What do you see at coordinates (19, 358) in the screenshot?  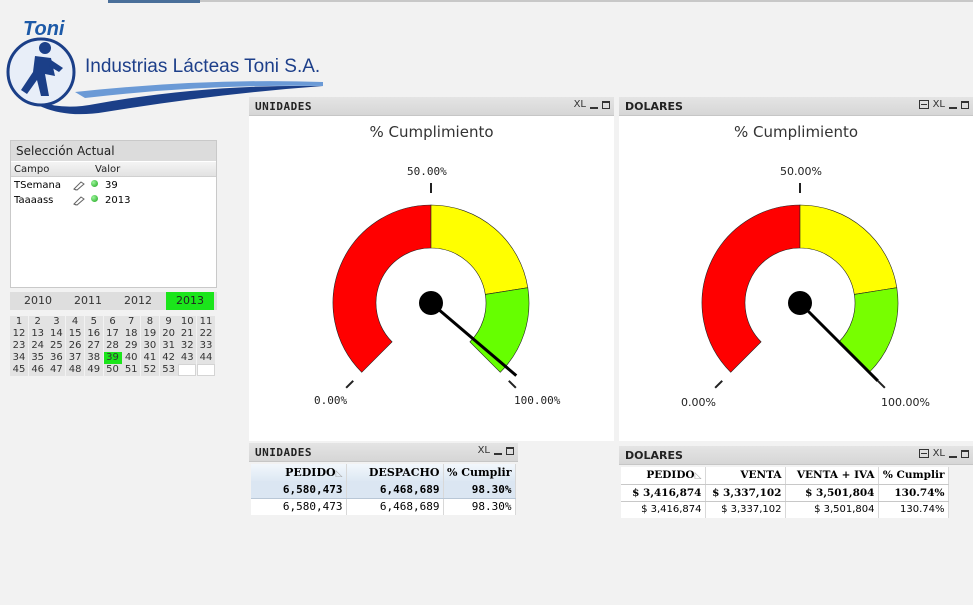 I see `week-item: 34` at bounding box center [19, 358].